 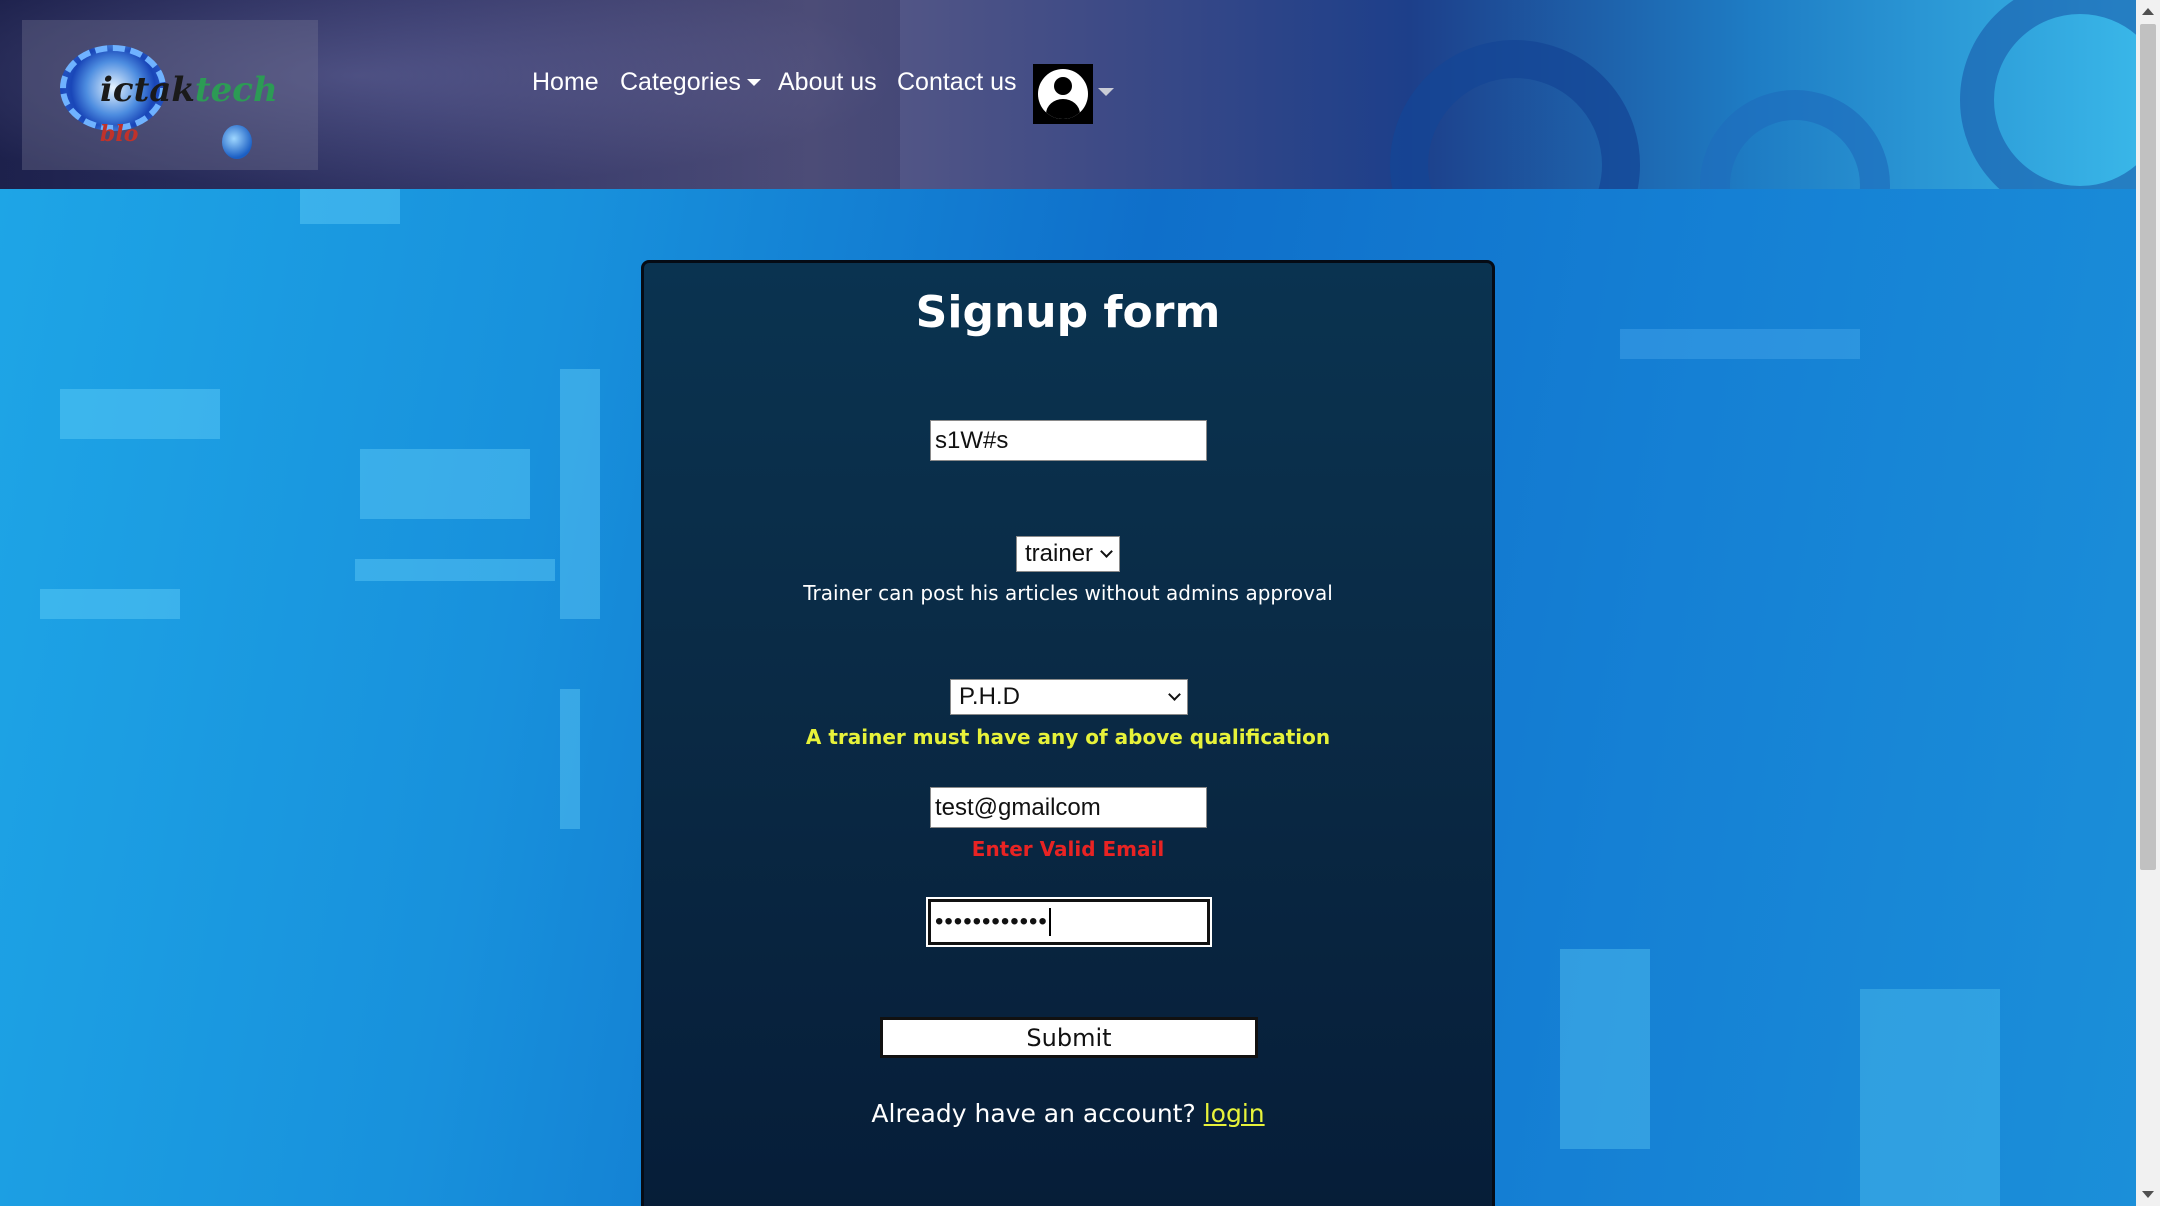 What do you see at coordinates (827, 82) in the screenshot?
I see `nav-about-link: About us` at bounding box center [827, 82].